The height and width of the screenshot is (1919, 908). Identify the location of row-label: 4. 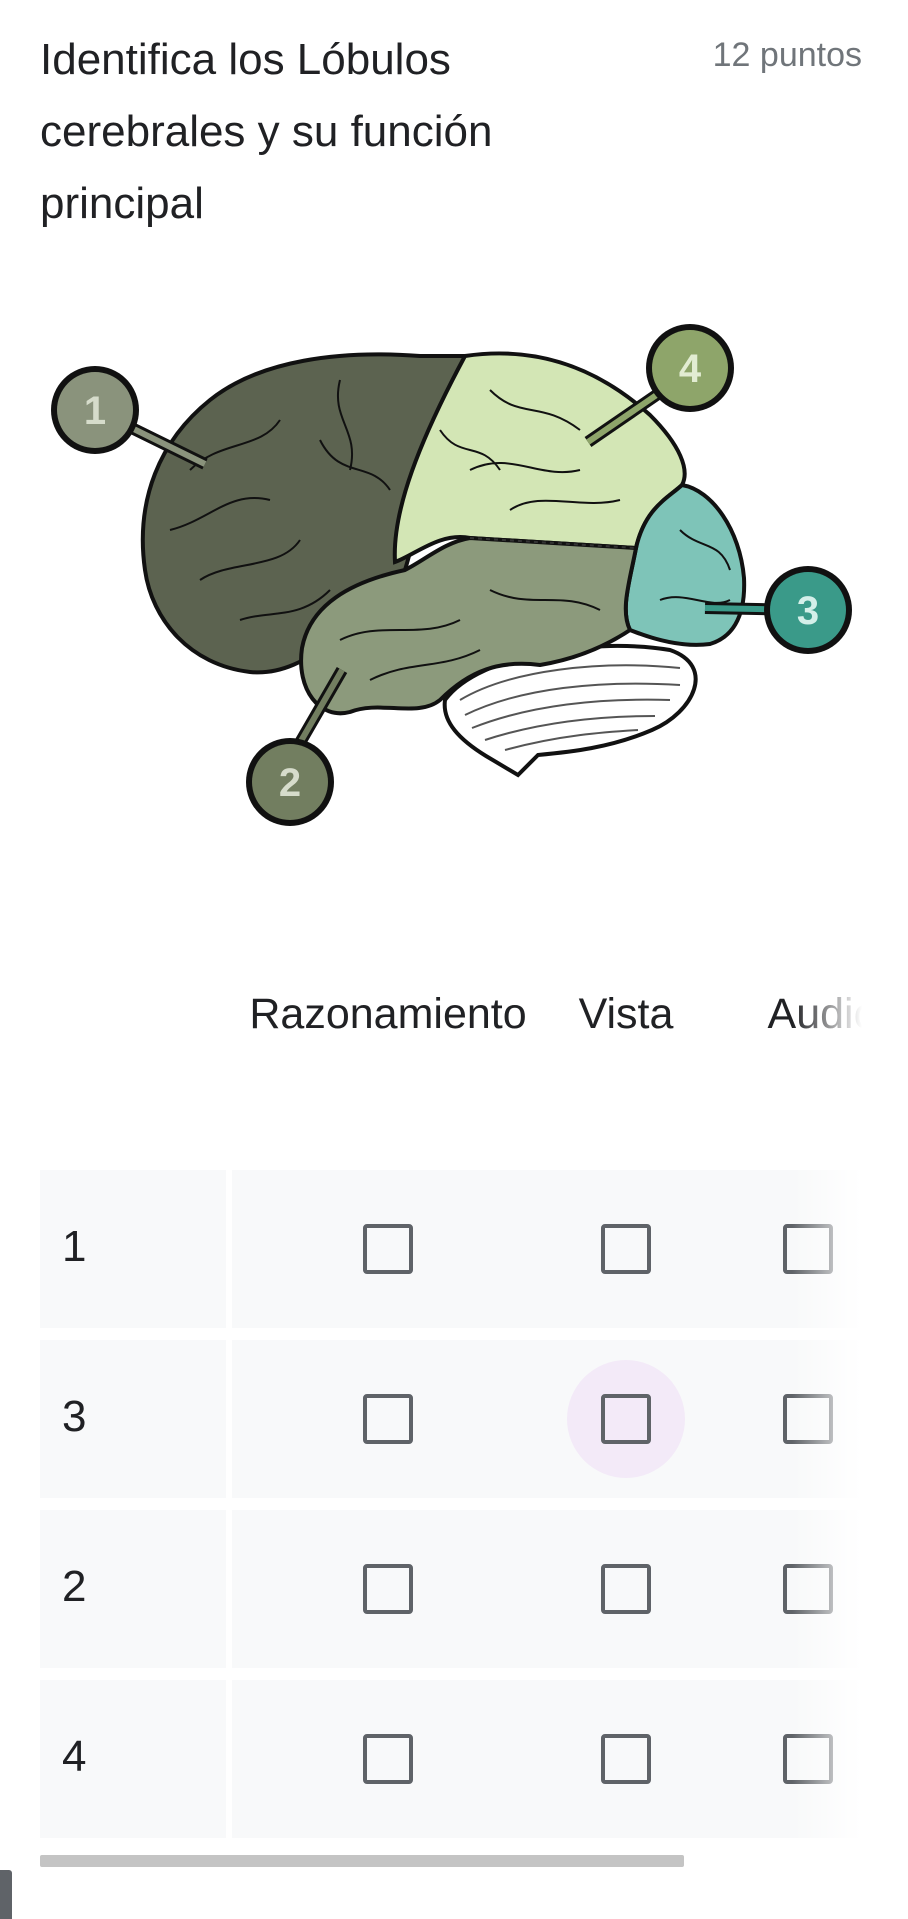
(74, 1756).